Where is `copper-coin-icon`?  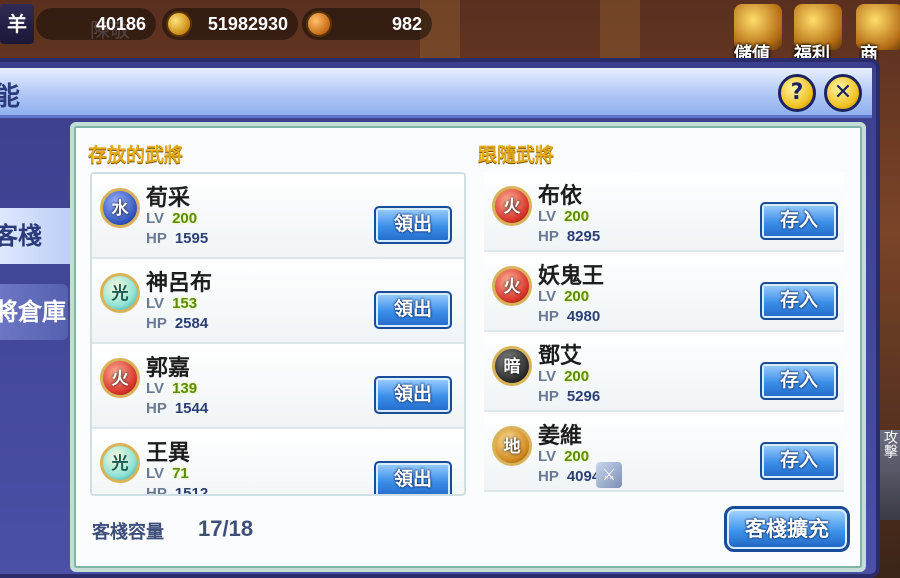 copper-coin-icon is located at coordinates (319, 24).